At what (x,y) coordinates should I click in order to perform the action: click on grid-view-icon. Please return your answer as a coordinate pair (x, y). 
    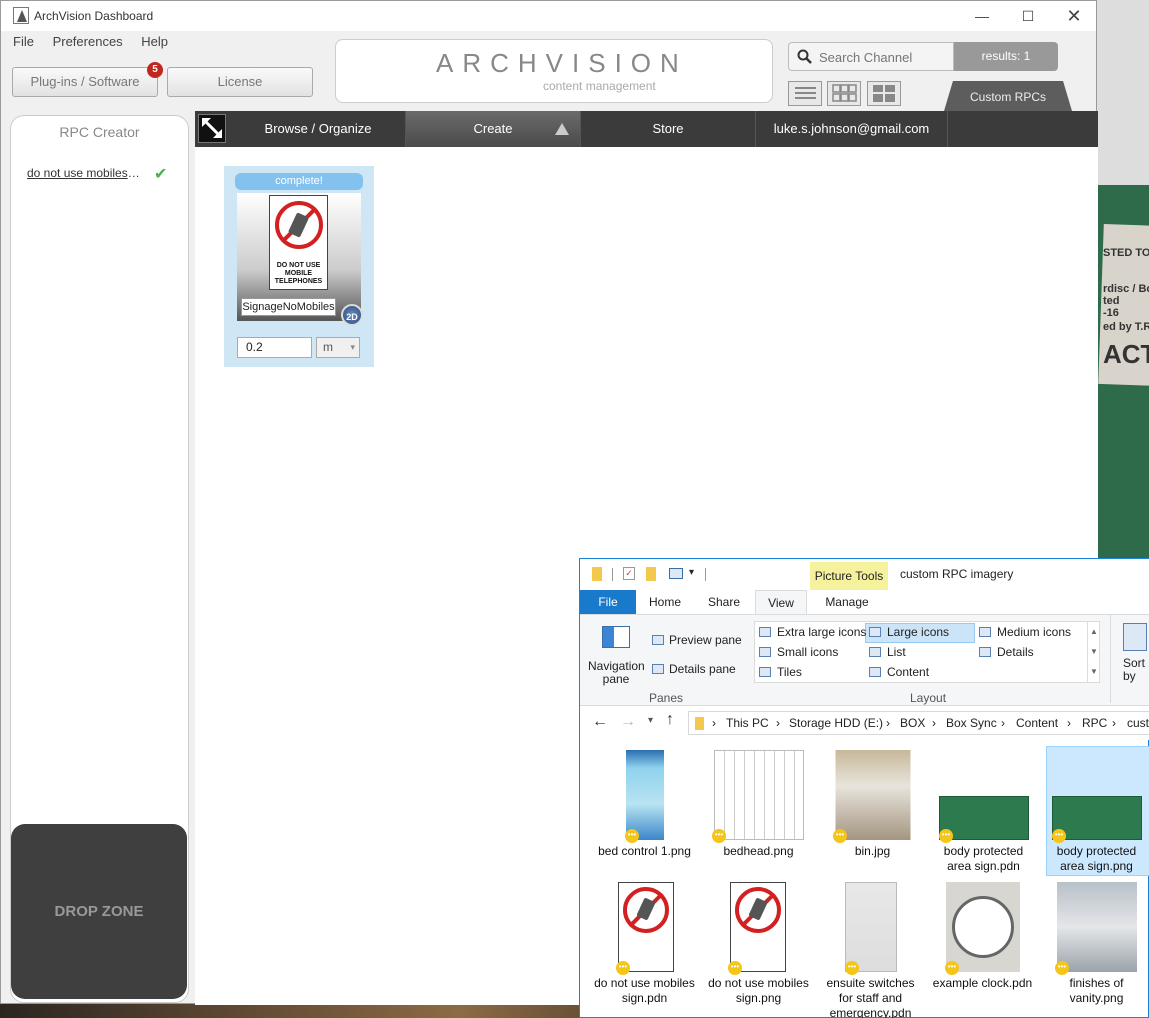
    Looking at the image, I should click on (844, 93).